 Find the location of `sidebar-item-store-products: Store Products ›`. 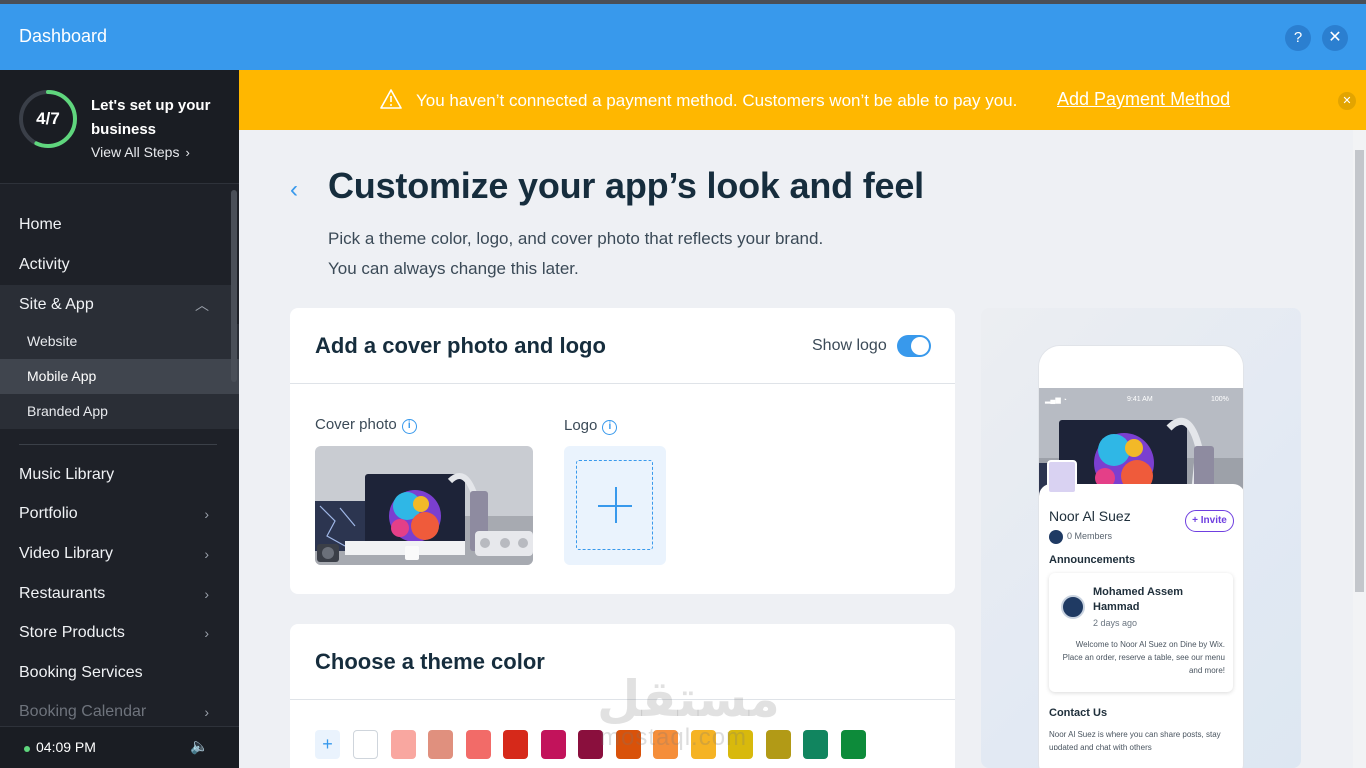

sidebar-item-store-products: Store Products › is located at coordinates (115, 633).